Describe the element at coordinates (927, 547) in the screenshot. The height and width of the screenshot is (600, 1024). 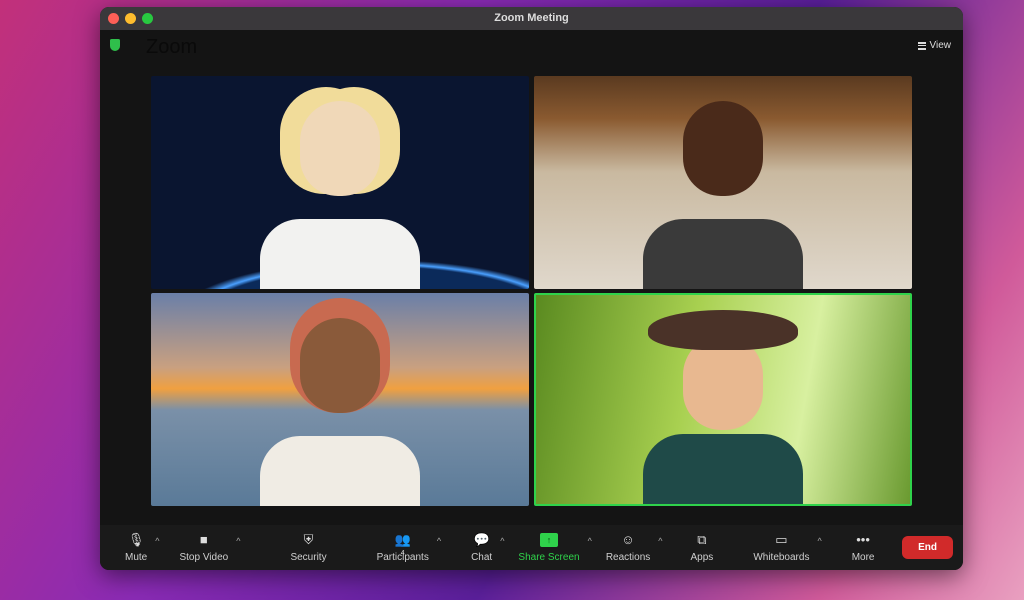
I see `end-meeting-button: End` at that location.